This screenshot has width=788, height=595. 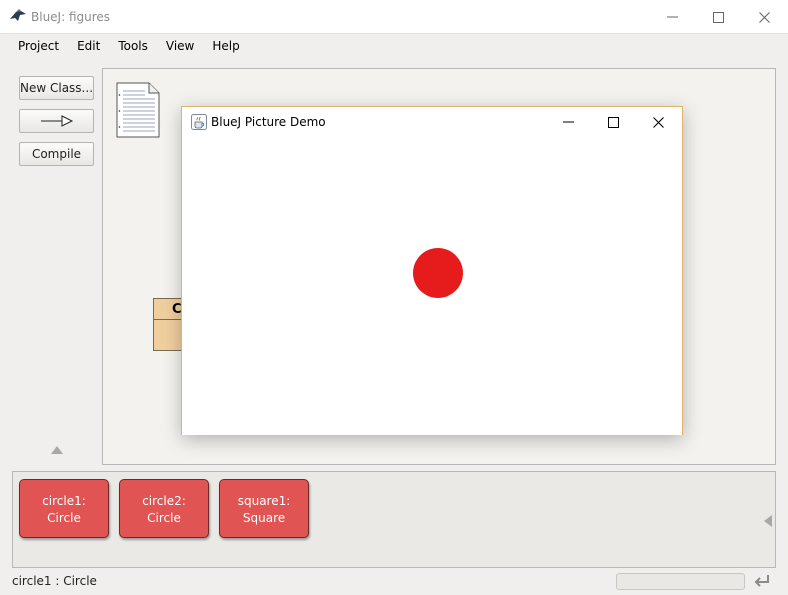 What do you see at coordinates (394, 582) in the screenshot?
I see `status-bar: circle1 : Circle` at bounding box center [394, 582].